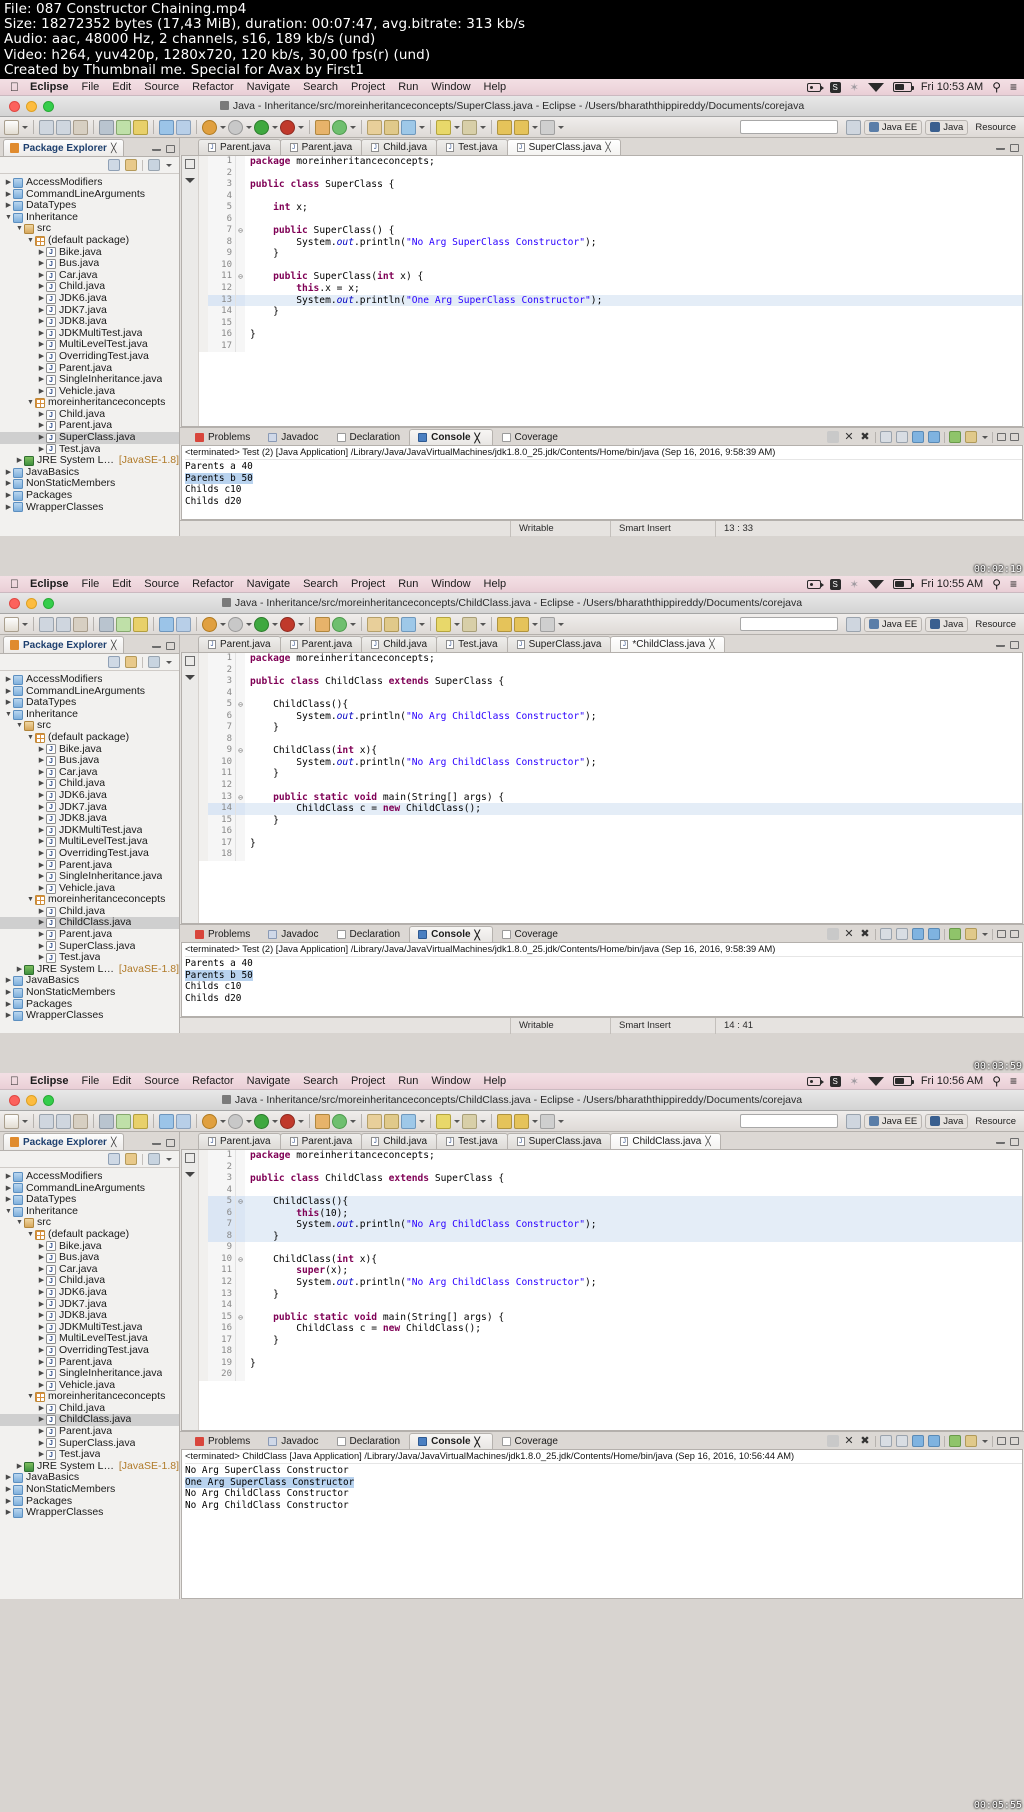 The width and height of the screenshot is (1024, 1812). Describe the element at coordinates (113, 148) in the screenshot. I see `close-icon: ╳` at that location.